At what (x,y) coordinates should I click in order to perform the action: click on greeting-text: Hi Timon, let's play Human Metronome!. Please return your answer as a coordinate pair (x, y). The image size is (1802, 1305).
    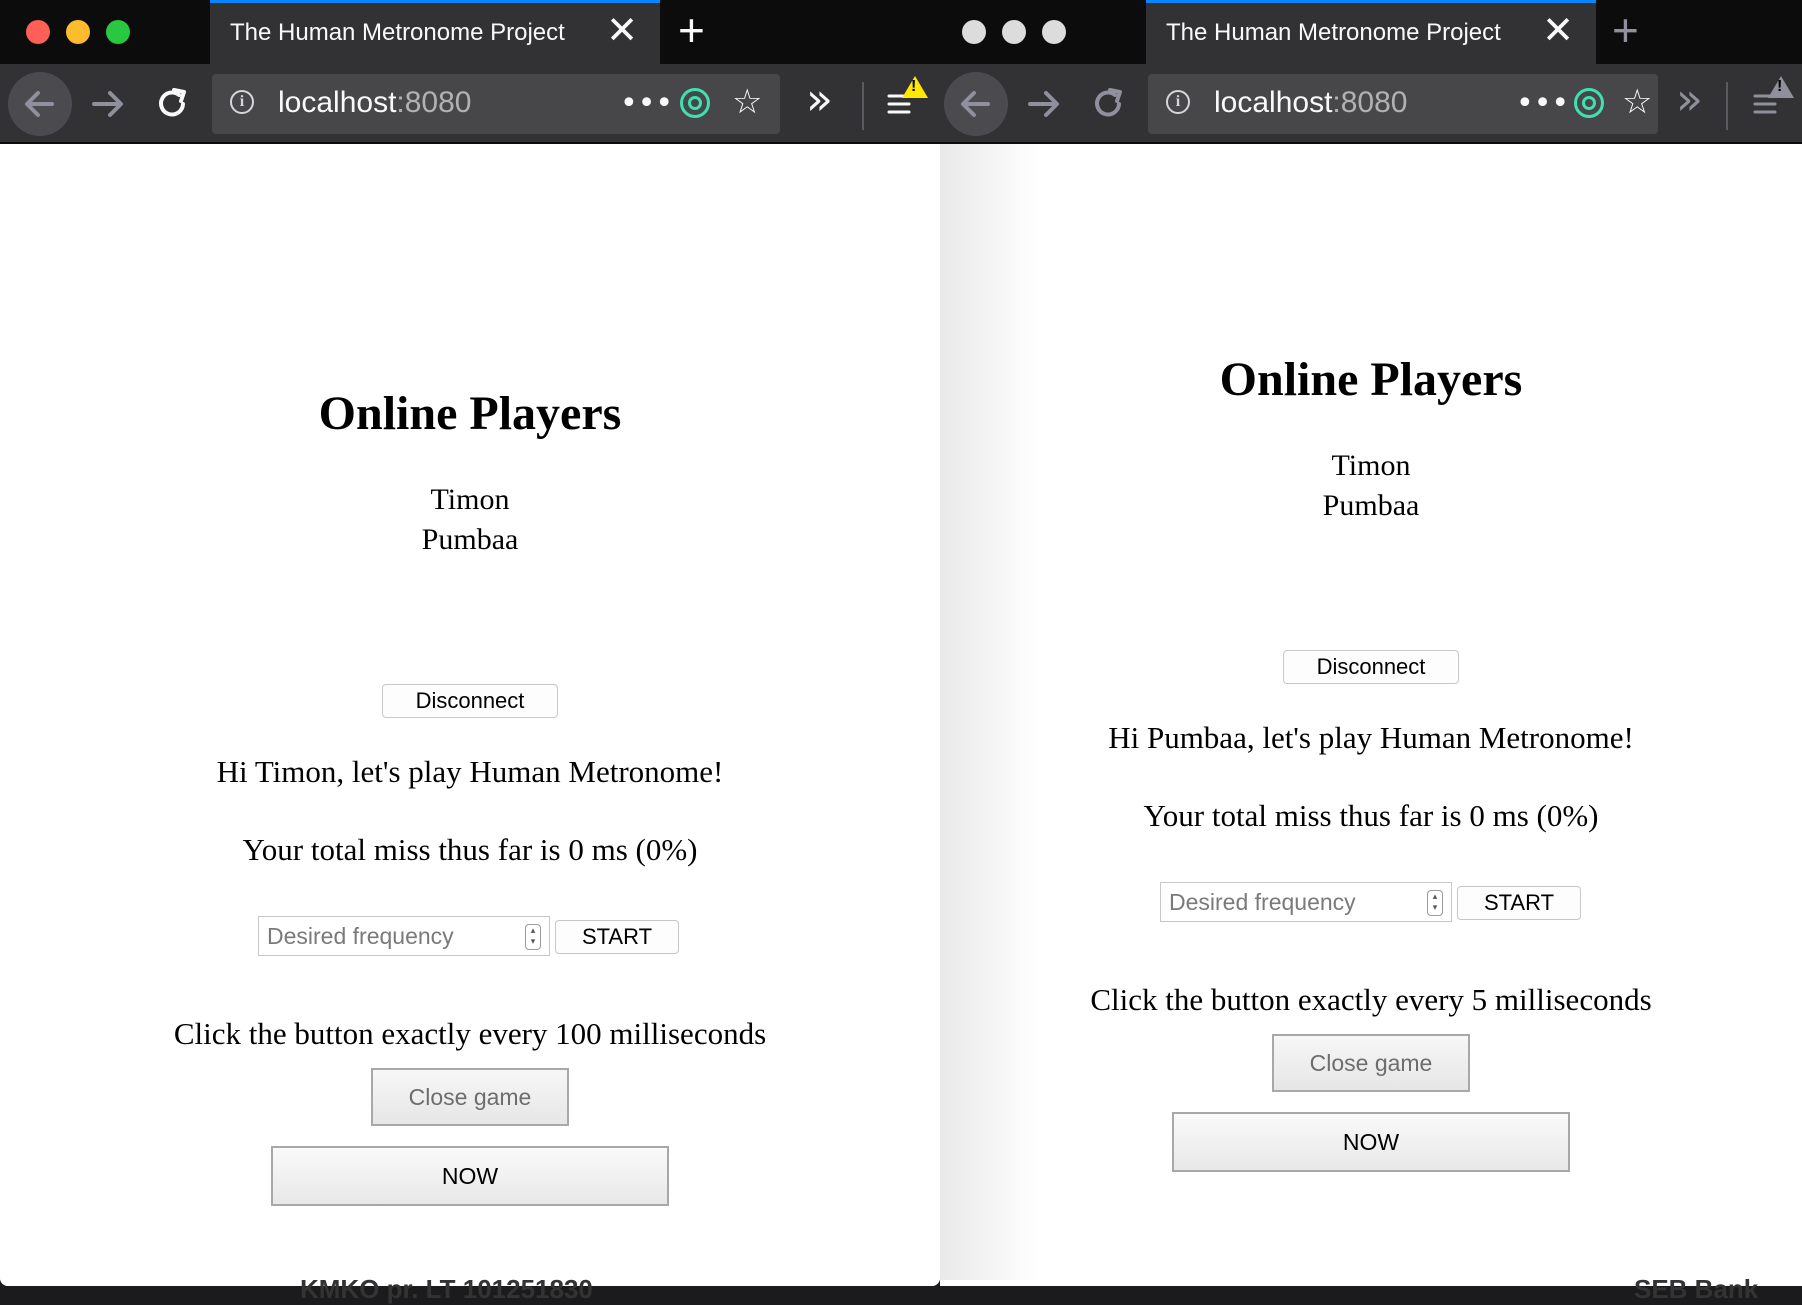
    Looking at the image, I should click on (470, 771).